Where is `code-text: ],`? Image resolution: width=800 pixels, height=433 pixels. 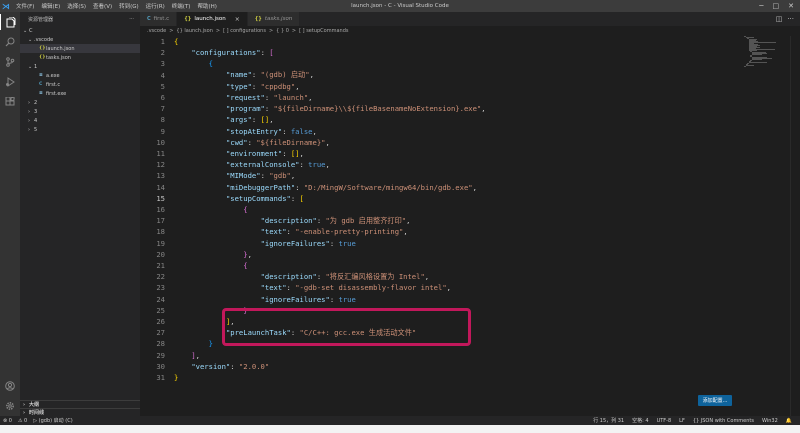
code-text: ], is located at coordinates (230, 322).